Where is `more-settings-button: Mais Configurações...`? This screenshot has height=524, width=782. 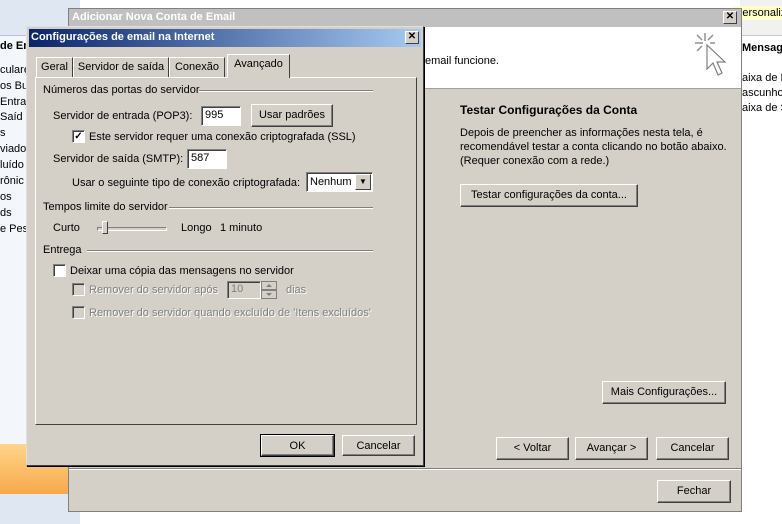 more-settings-button: Mais Configurações... is located at coordinates (664, 392).